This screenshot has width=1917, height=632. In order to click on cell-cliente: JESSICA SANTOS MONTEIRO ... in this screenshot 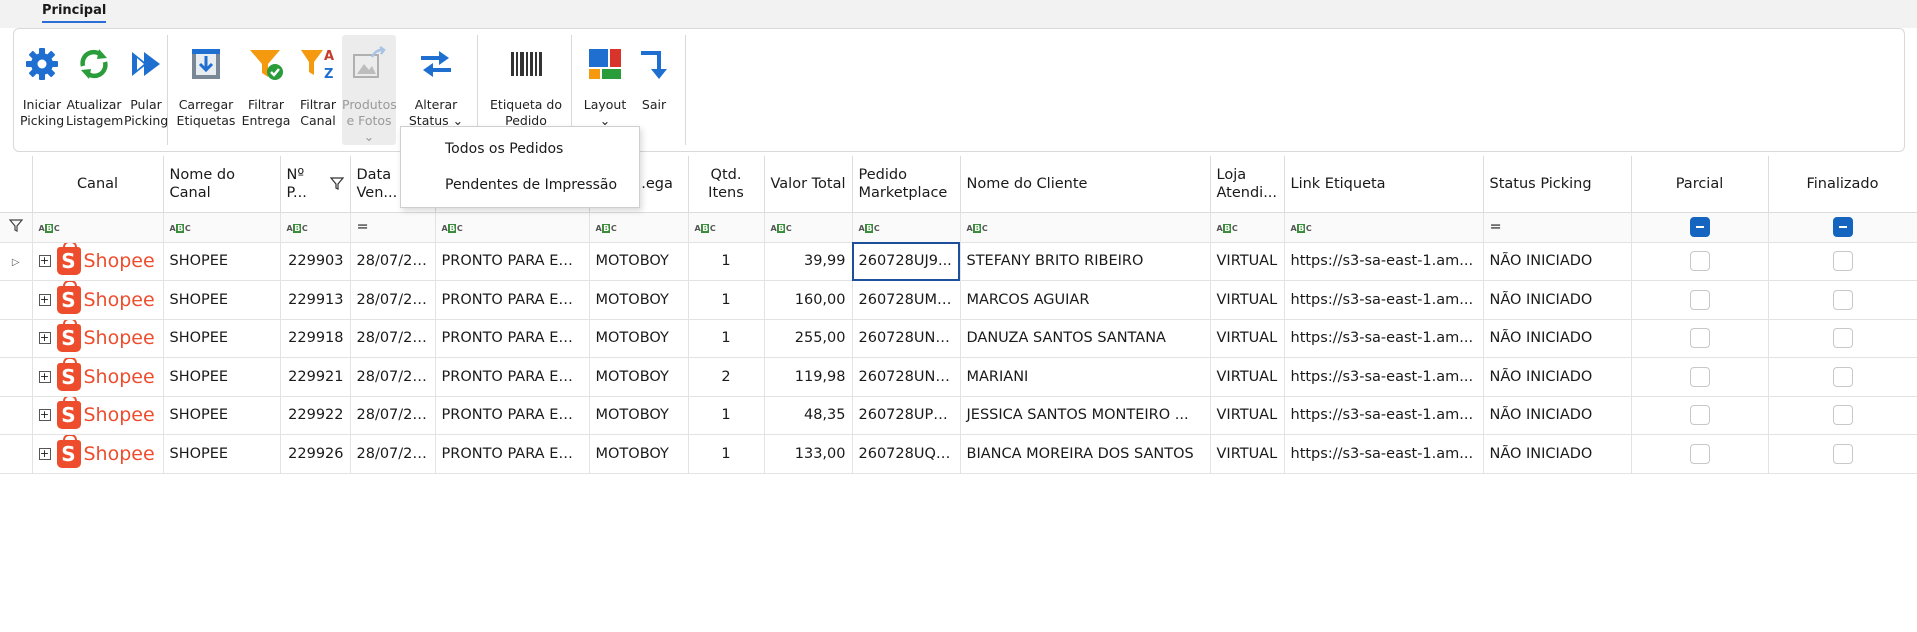, I will do `click(1085, 415)`.